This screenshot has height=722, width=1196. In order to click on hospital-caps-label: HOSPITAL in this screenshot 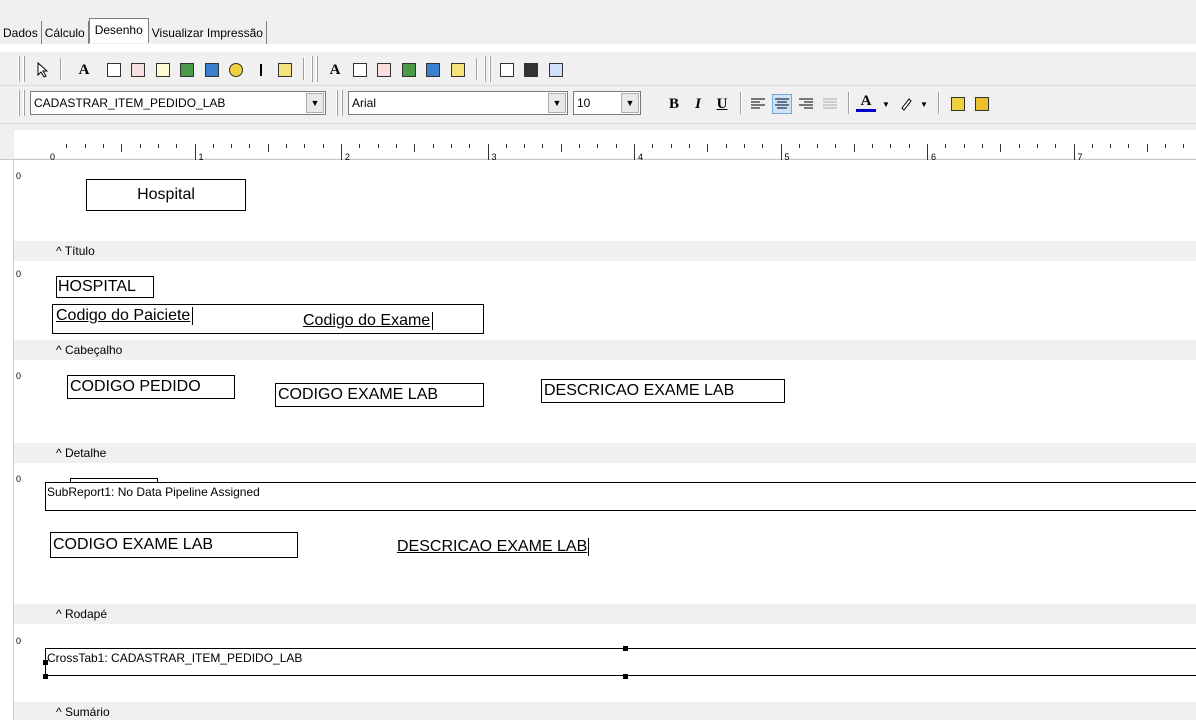, I will do `click(105, 287)`.